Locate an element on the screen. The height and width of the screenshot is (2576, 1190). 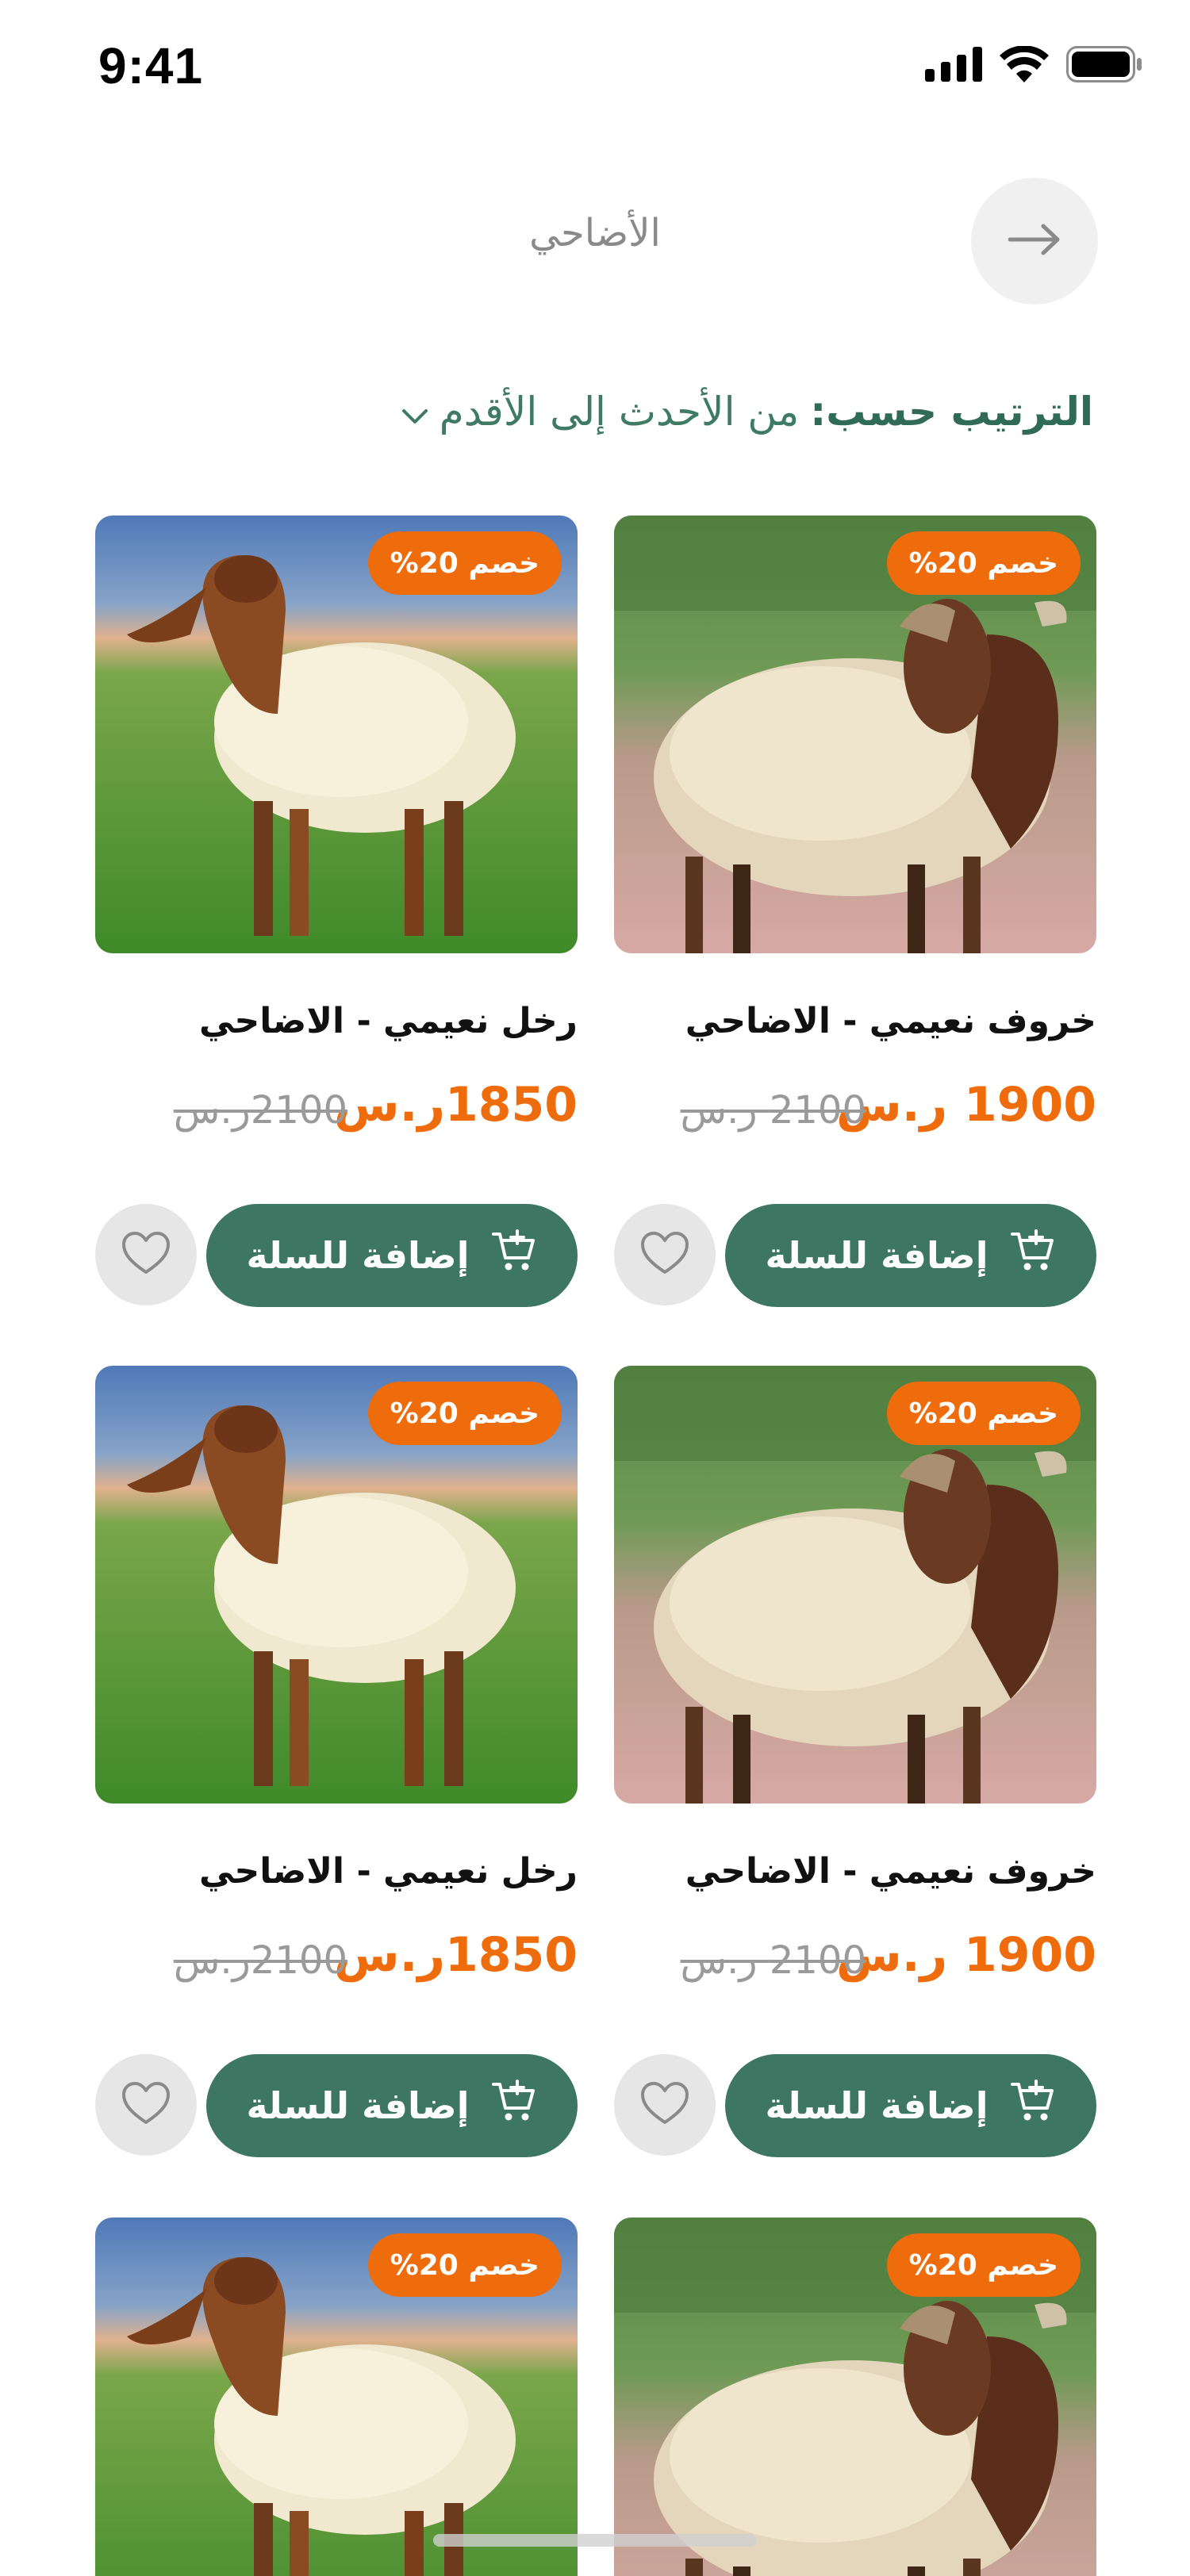
sort-value: من الأحدث إلى الأقدم is located at coordinates (619, 412).